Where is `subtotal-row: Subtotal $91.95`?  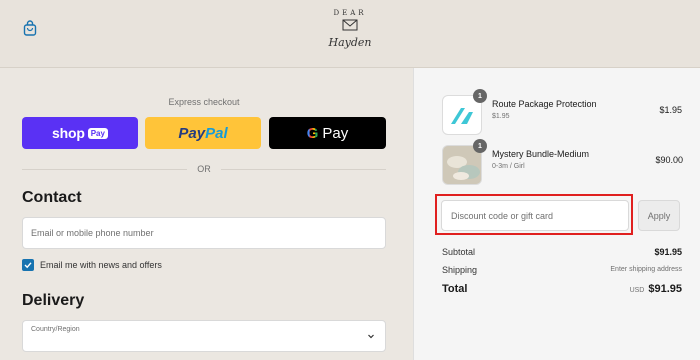 subtotal-row: Subtotal $91.95 is located at coordinates (562, 252).